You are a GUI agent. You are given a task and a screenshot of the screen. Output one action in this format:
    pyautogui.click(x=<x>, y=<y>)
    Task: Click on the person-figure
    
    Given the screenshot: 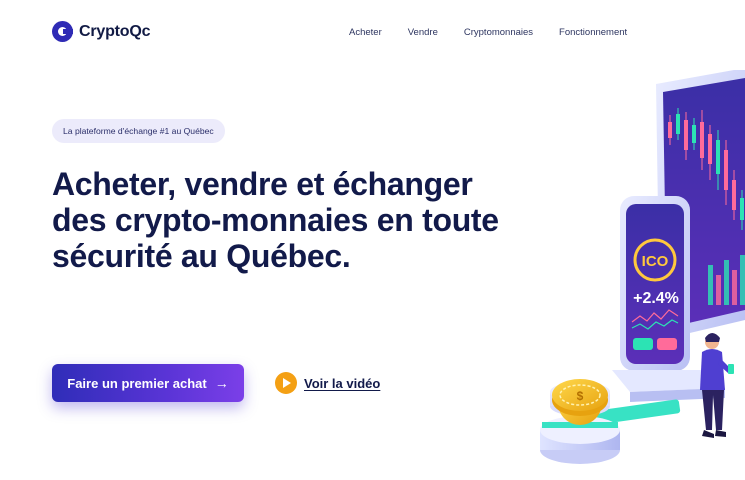 What is the action you would take?
    pyautogui.click(x=717, y=385)
    